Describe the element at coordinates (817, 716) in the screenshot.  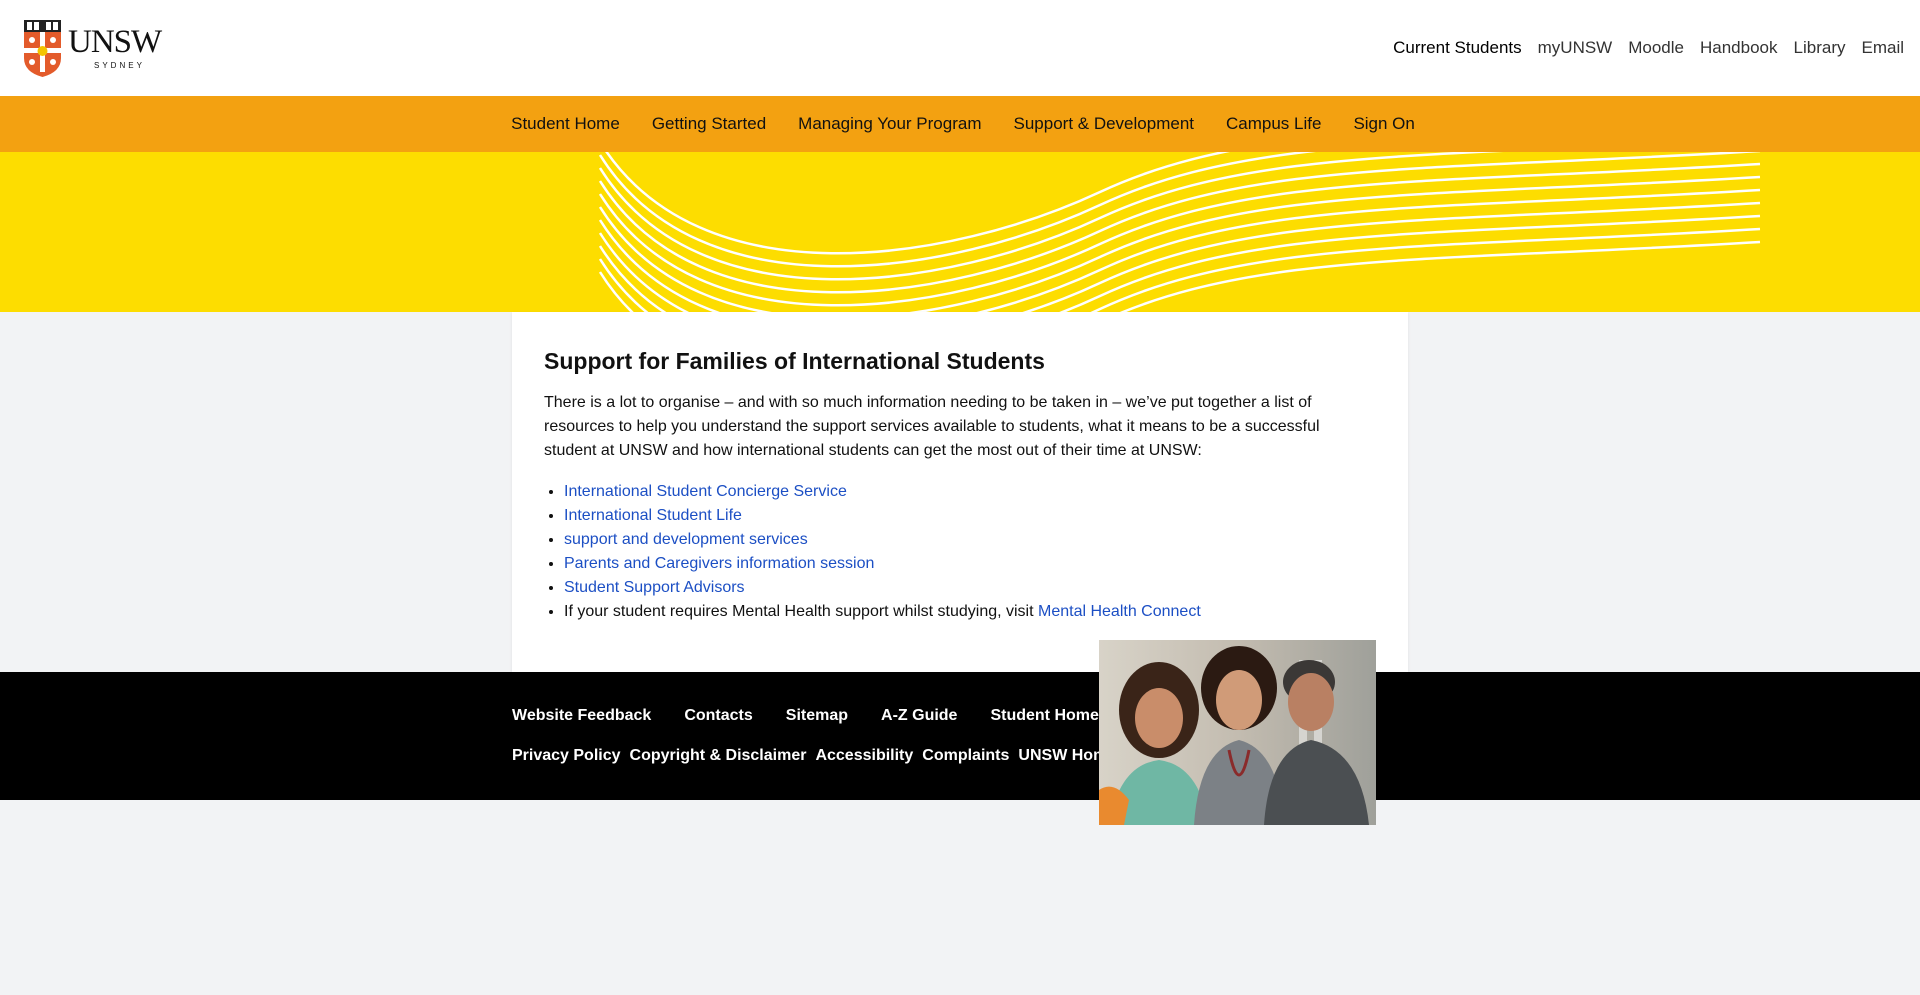
I see `footer-sitemap: Sitemap` at that location.